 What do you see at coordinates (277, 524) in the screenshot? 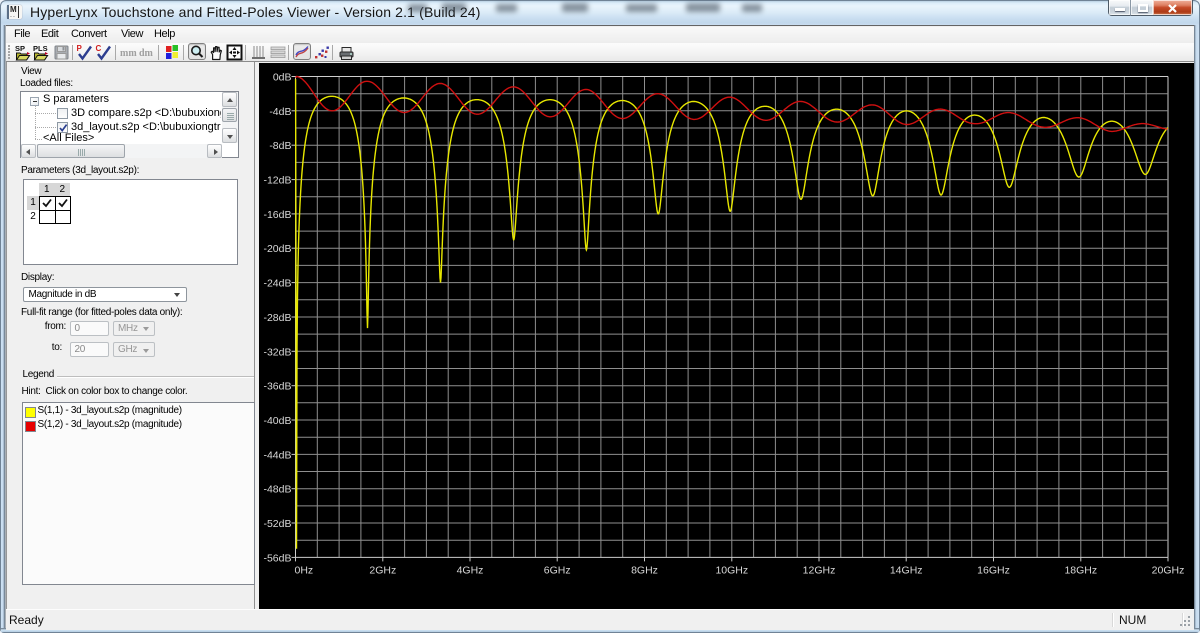
I see `svg-text: -52dB` at bounding box center [277, 524].